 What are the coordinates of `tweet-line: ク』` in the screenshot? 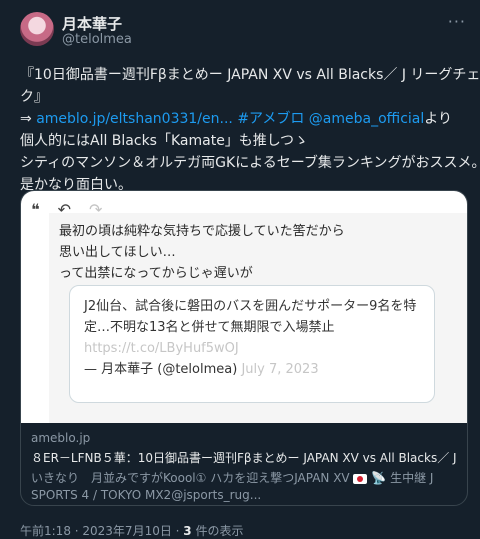 It's located at (34, 97).